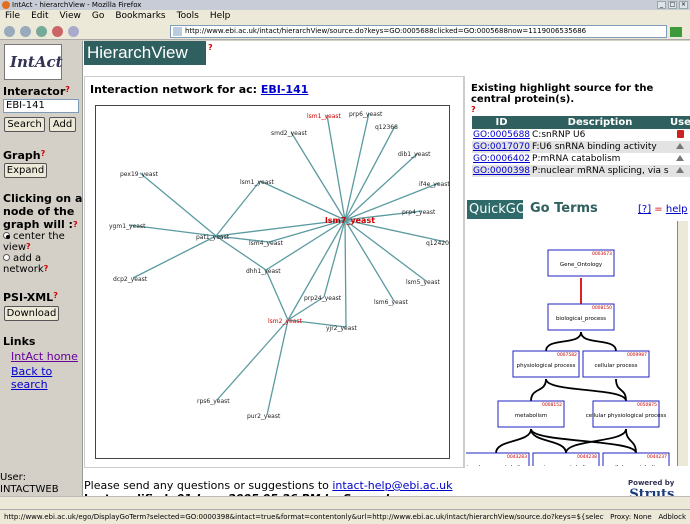 The height and width of the screenshot is (524, 690). What do you see at coordinates (41, 378) in the screenshot?
I see `back-to-search-link: Back to search` at bounding box center [41, 378].